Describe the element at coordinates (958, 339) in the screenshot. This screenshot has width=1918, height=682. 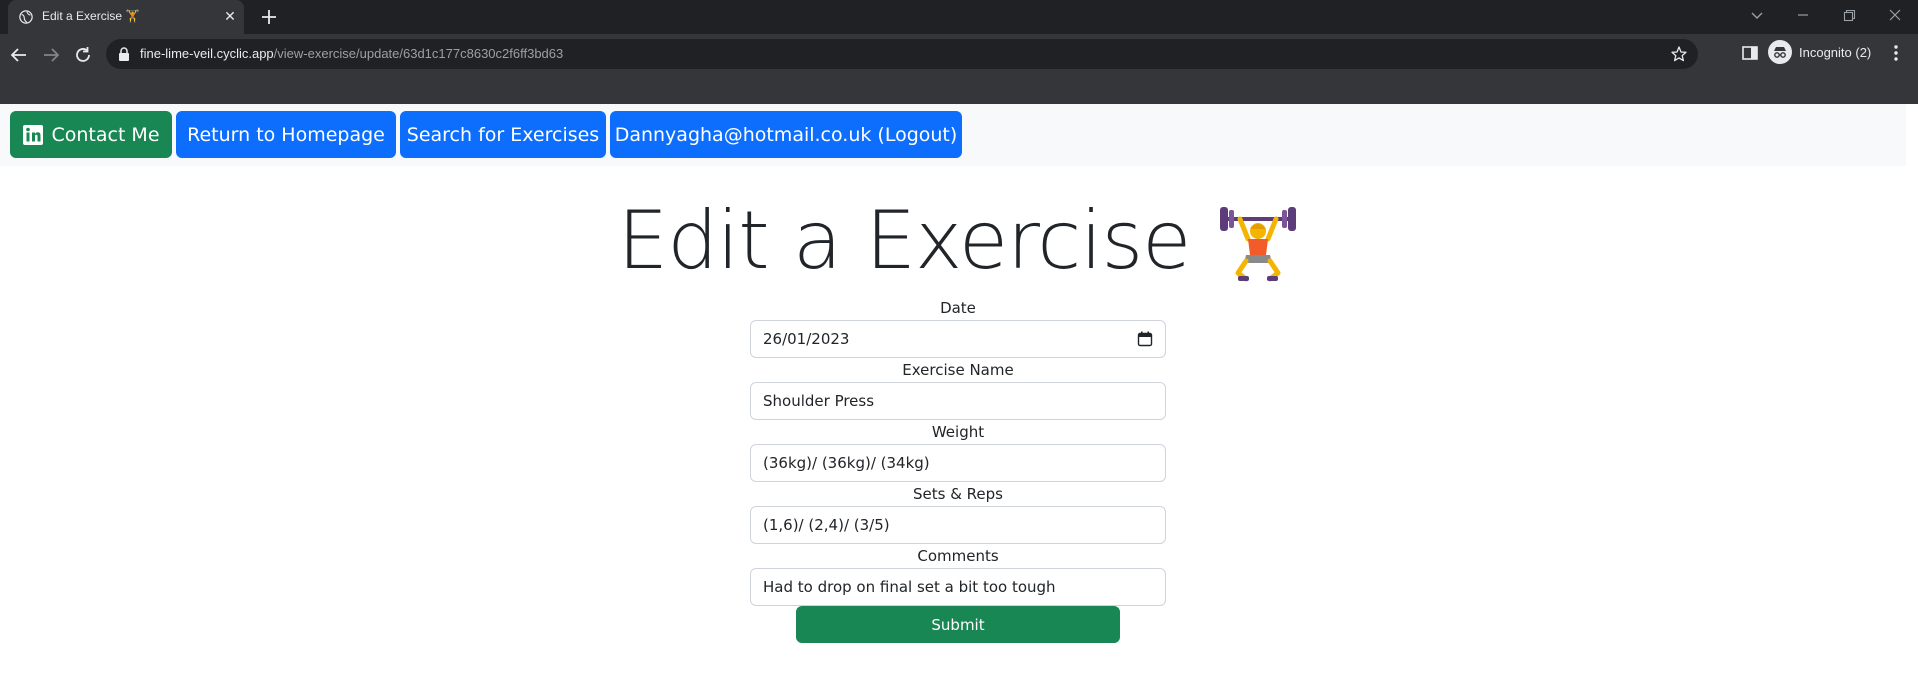
I see `date-input: 26/01/2023` at that location.